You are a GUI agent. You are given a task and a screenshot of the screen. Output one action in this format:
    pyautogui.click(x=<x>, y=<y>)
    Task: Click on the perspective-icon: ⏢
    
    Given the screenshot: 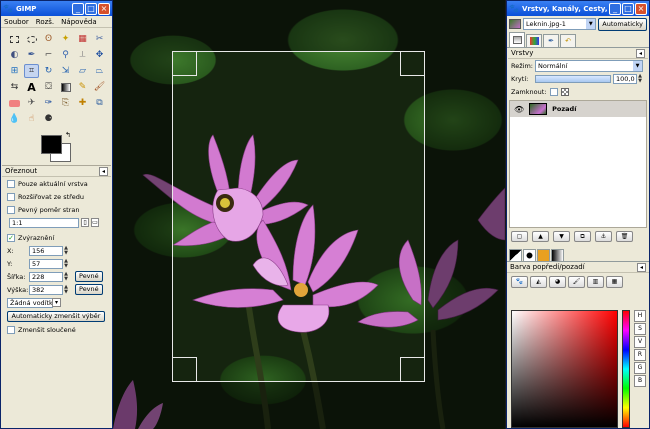 What is the action you would take?
    pyautogui.click(x=99, y=71)
    